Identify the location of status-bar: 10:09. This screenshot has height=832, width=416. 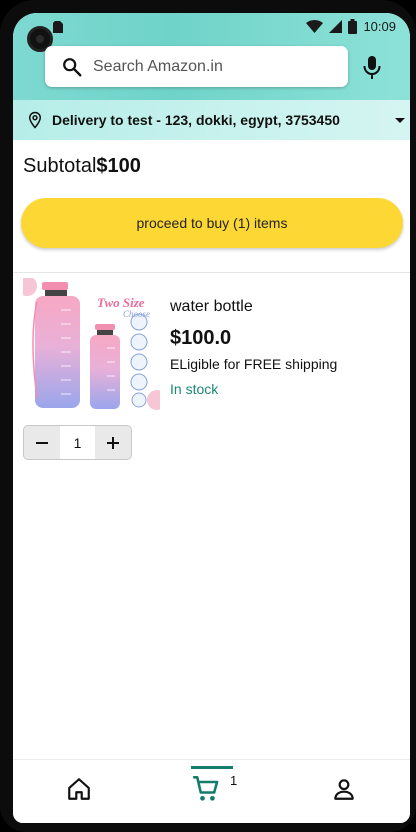
(351, 26).